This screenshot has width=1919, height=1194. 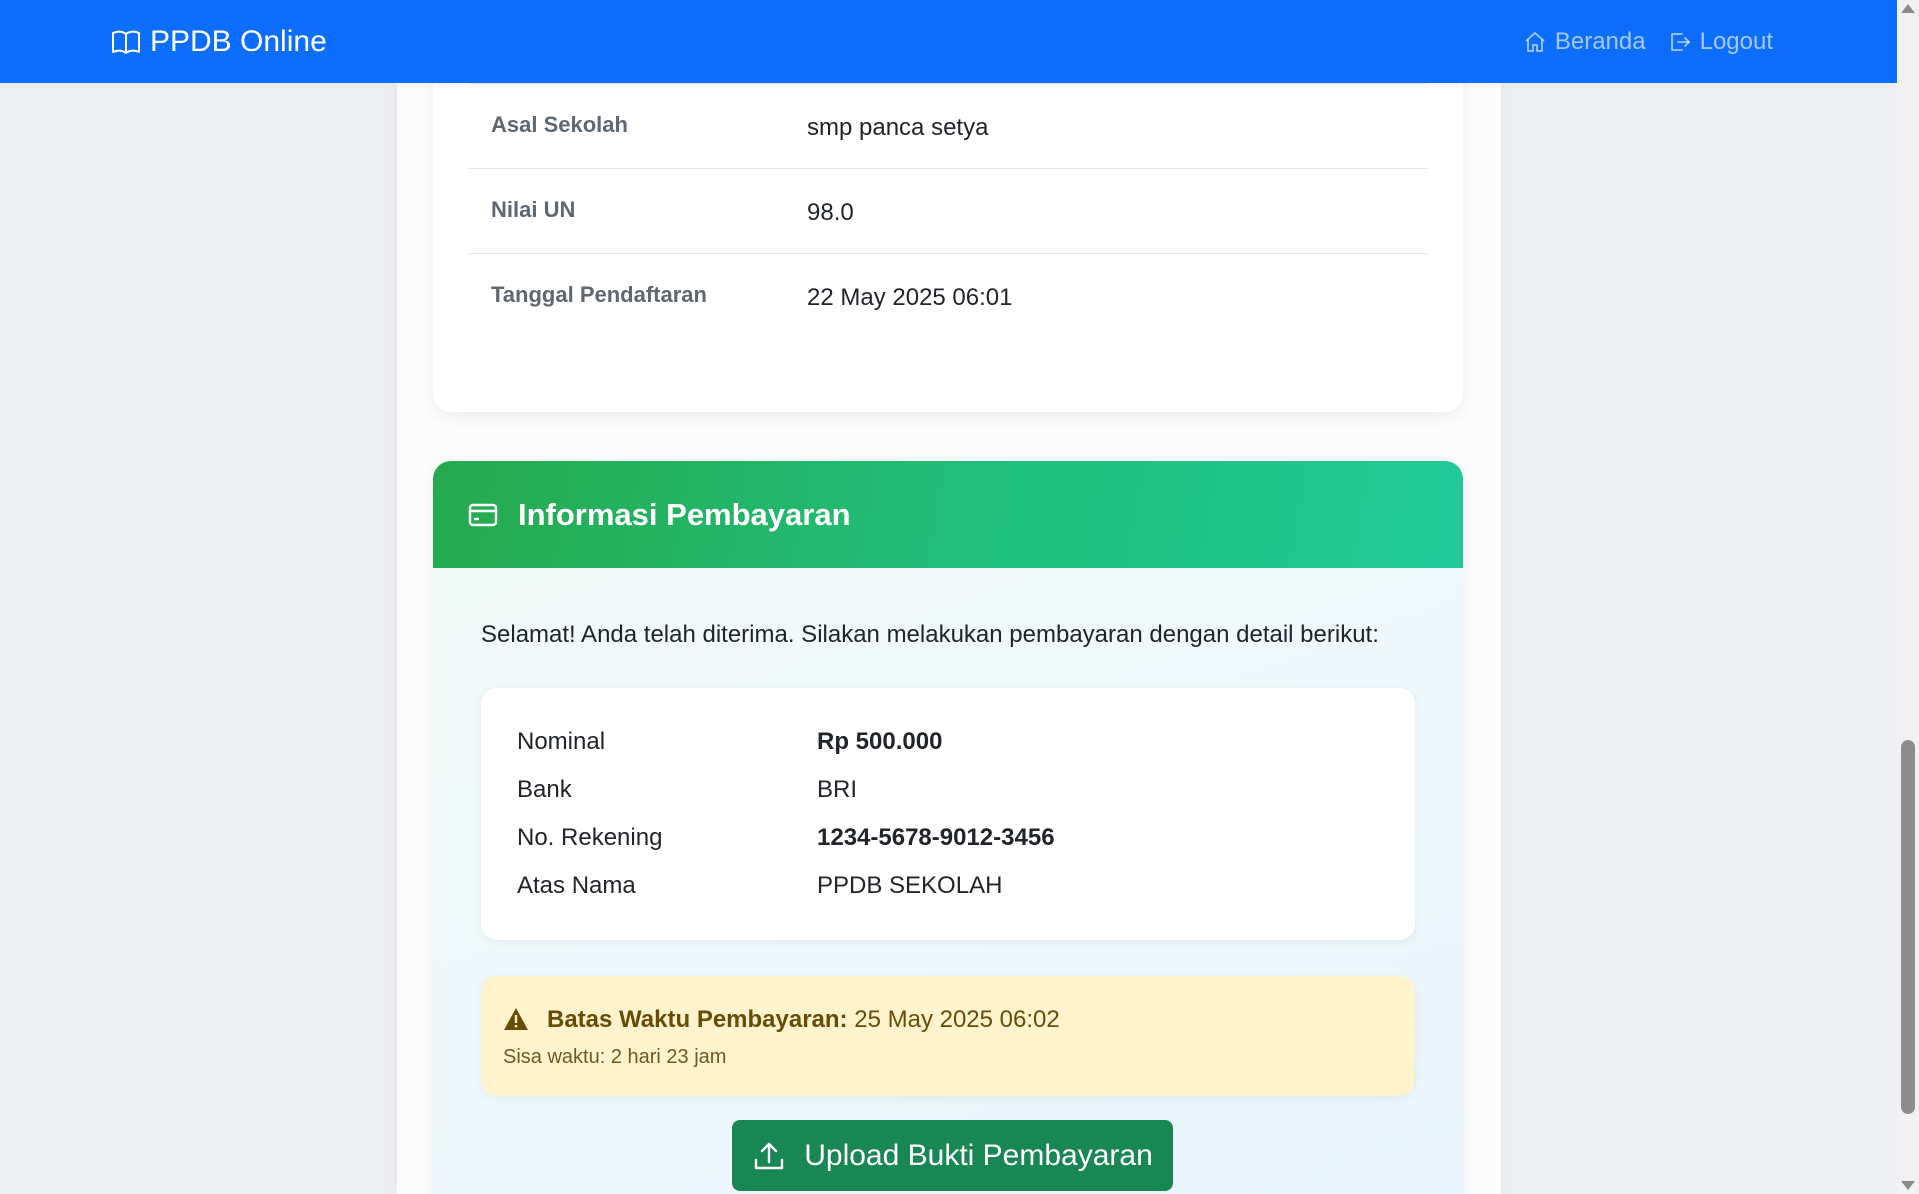 I want to click on payment-label: Nominal, so click(x=561, y=741).